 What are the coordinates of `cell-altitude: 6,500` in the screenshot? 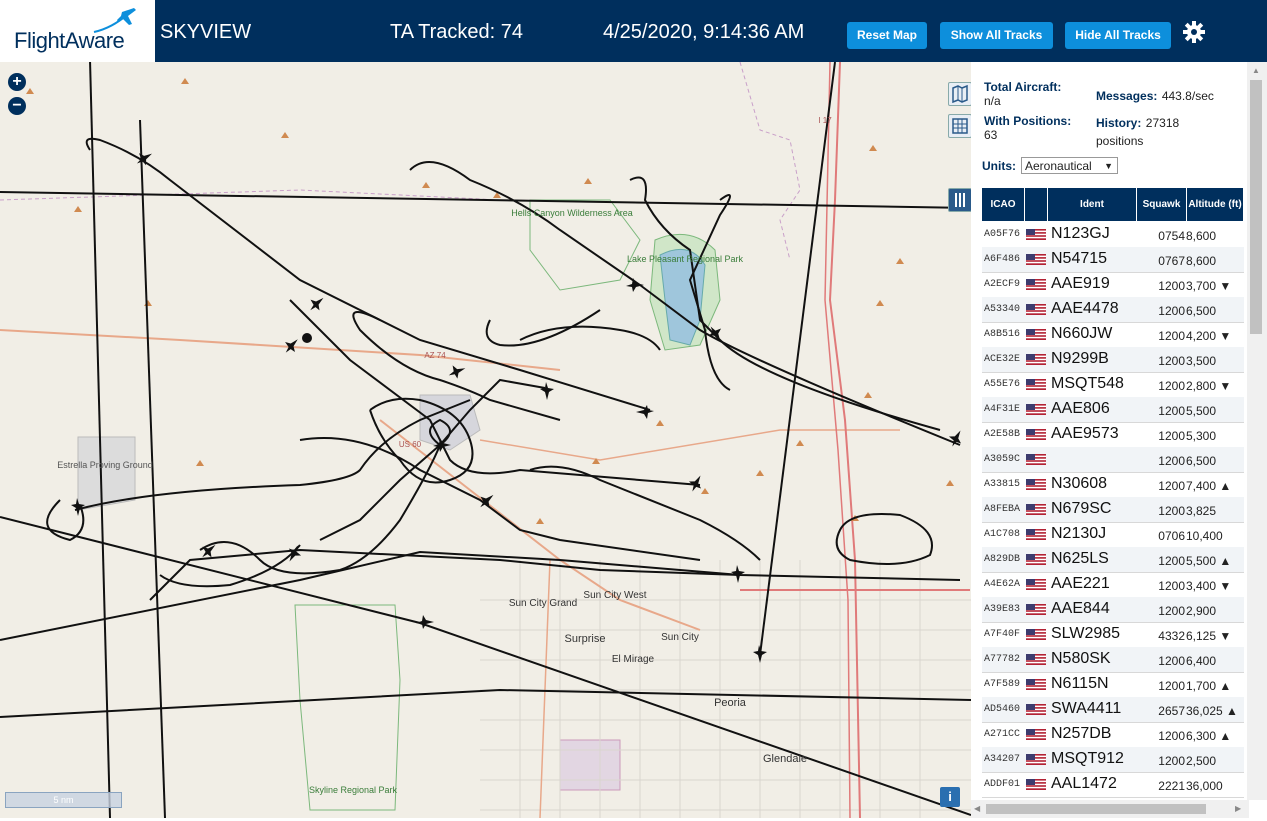 It's located at (1201, 461).